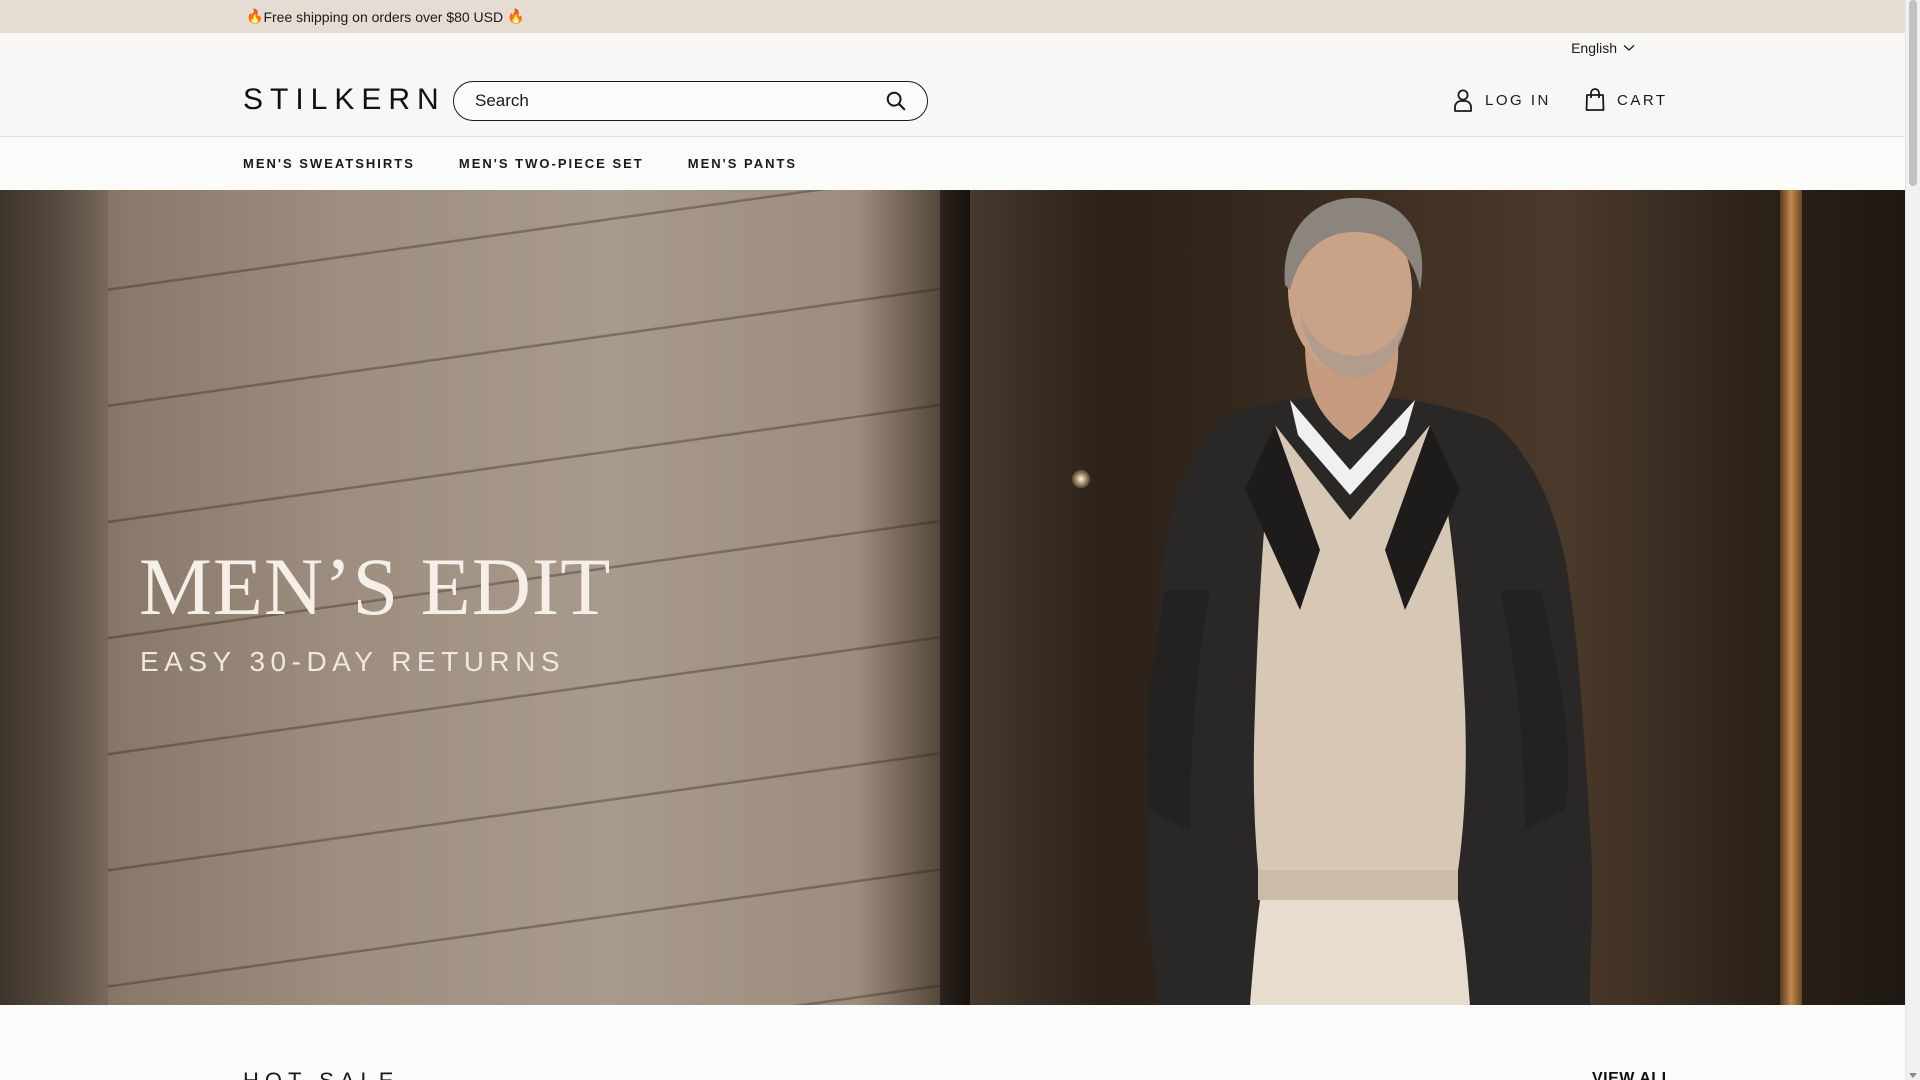 The image size is (1920, 1080). What do you see at coordinates (353, 661) in the screenshot?
I see `hero-subtitle: EASY 30-DAY RETURNS` at bounding box center [353, 661].